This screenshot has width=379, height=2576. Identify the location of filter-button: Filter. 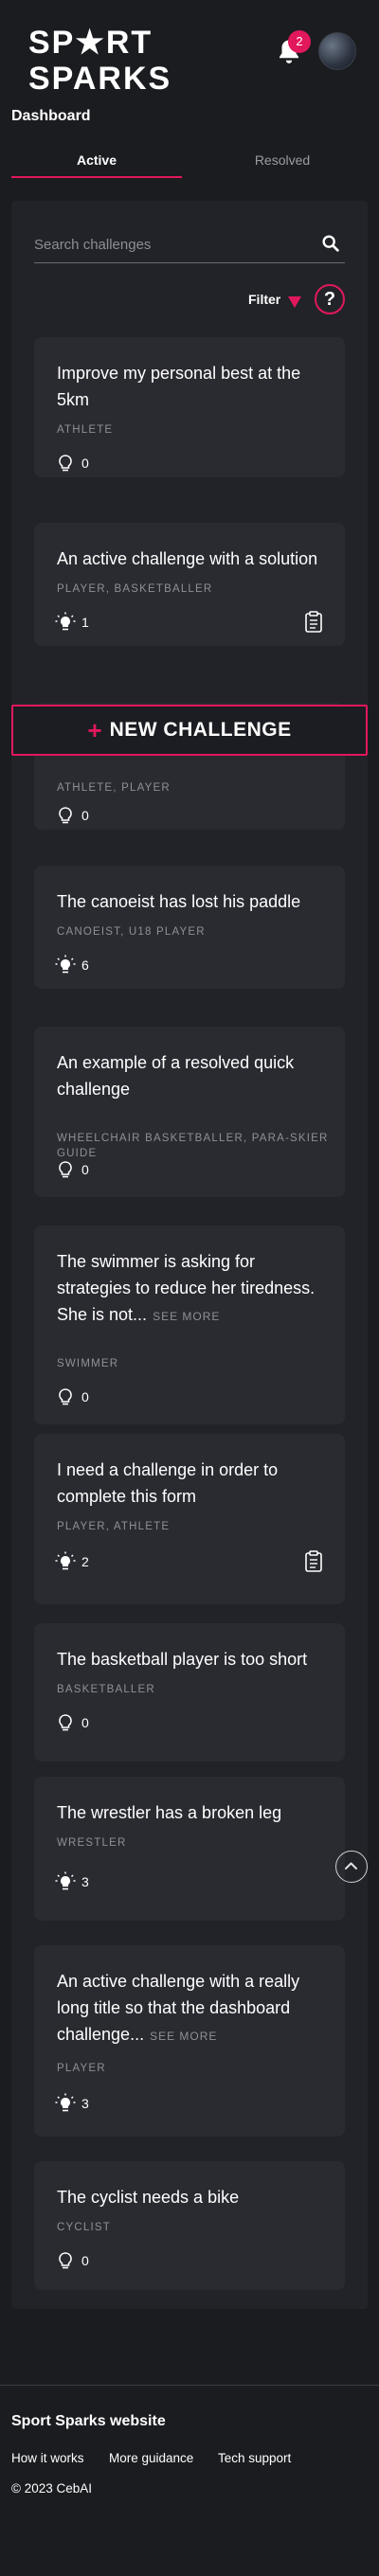
(264, 299).